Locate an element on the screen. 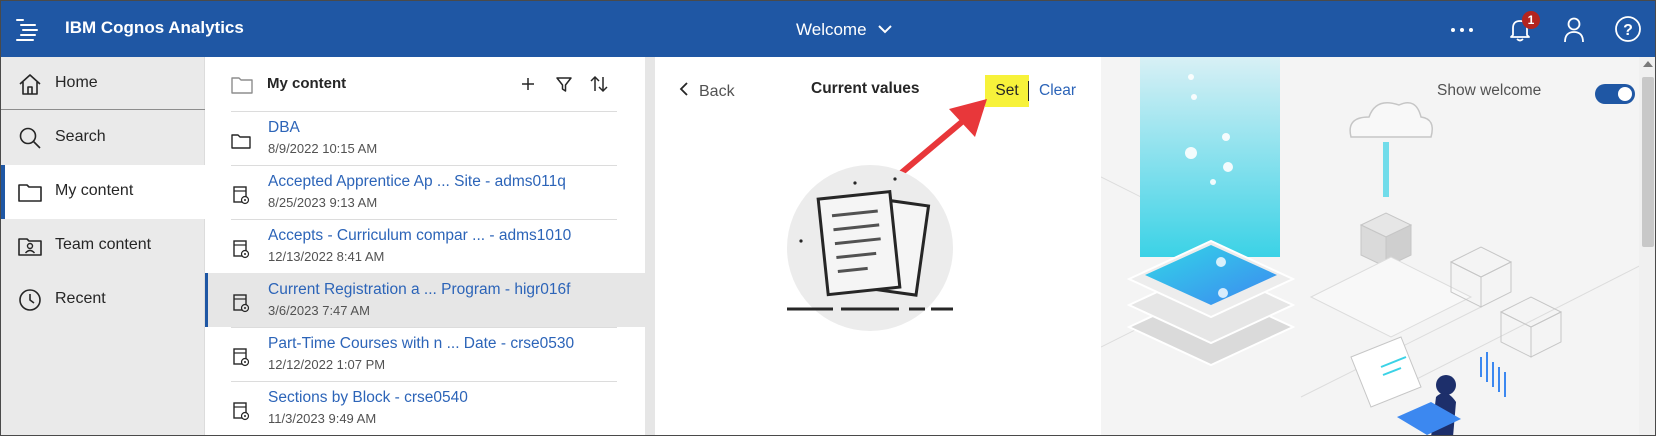  nav-label-team-content: Team content is located at coordinates (103, 244).